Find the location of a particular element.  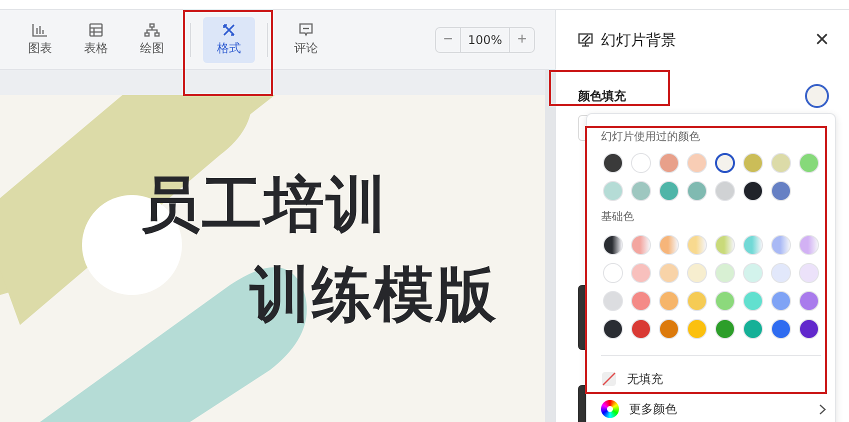

fill-label: 颜色填充 is located at coordinates (602, 96).